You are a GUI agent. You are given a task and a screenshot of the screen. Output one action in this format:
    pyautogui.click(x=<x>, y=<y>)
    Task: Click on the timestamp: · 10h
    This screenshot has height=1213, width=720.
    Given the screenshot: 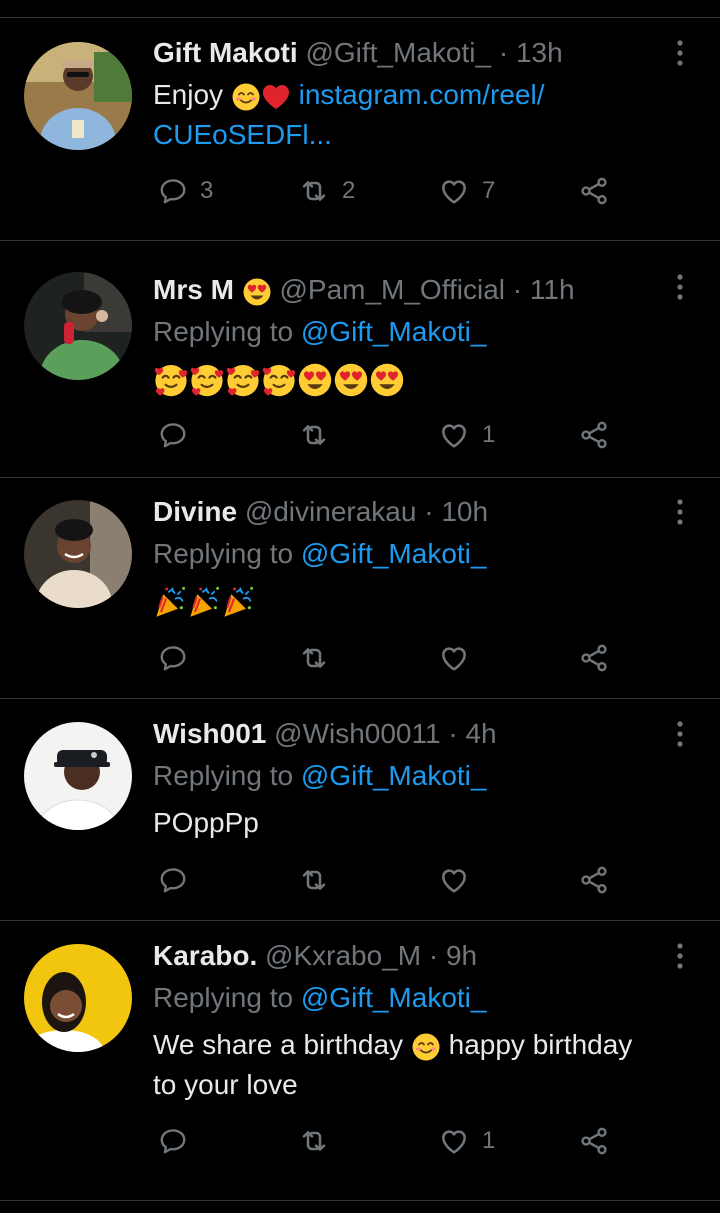 What is the action you would take?
    pyautogui.click(x=456, y=511)
    